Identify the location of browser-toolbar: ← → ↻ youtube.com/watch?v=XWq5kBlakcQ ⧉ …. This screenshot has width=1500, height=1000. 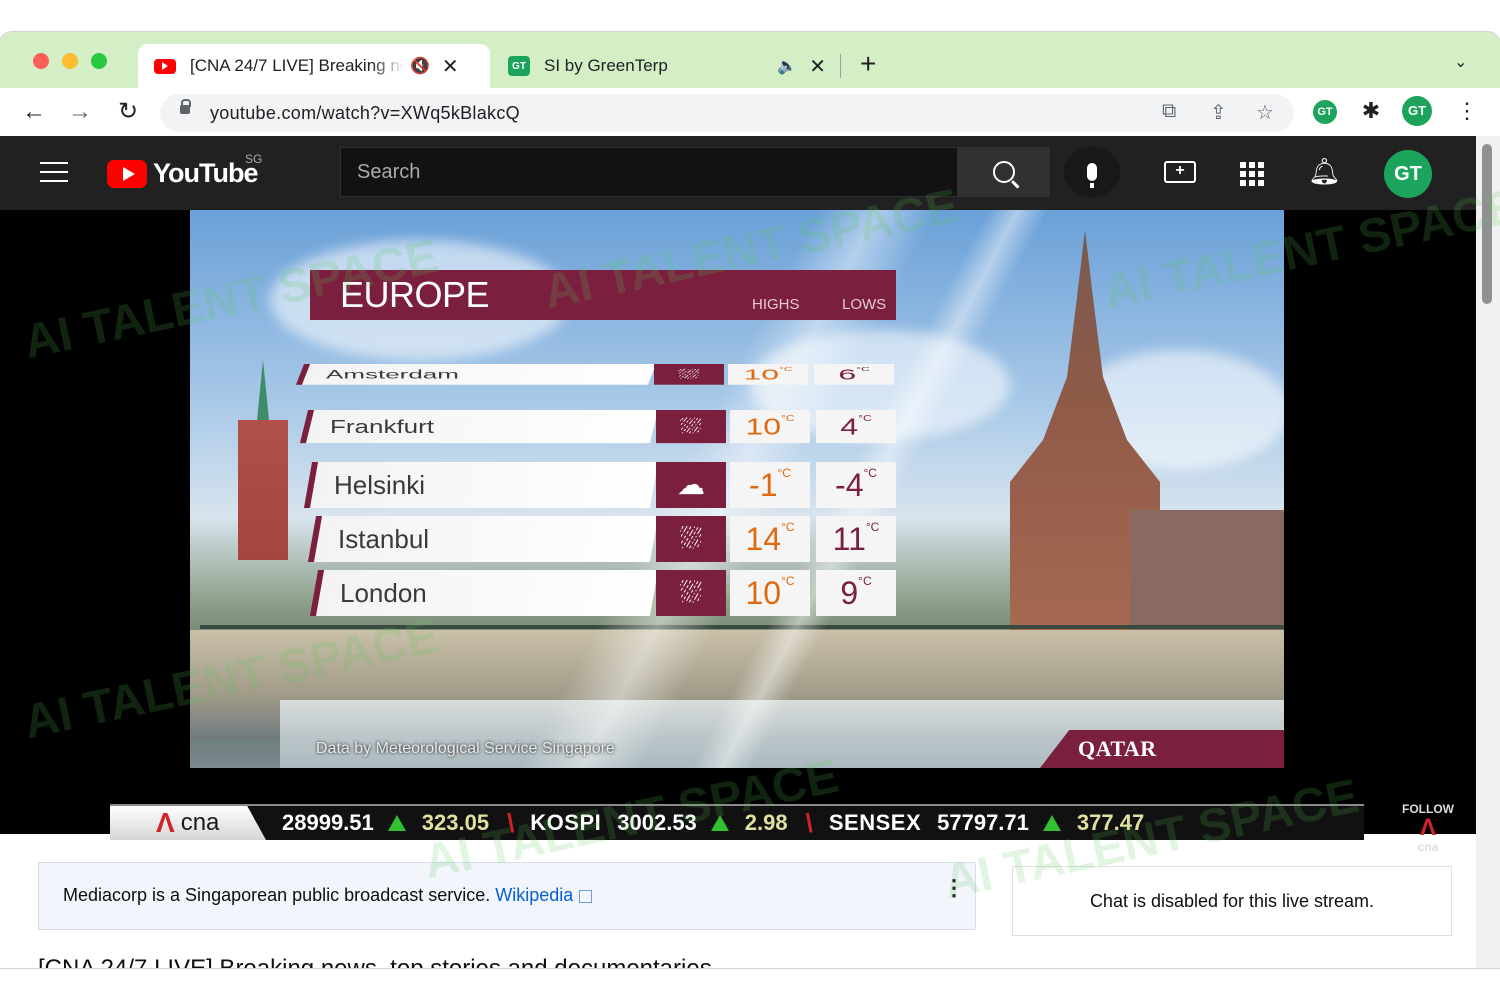
(750, 112).